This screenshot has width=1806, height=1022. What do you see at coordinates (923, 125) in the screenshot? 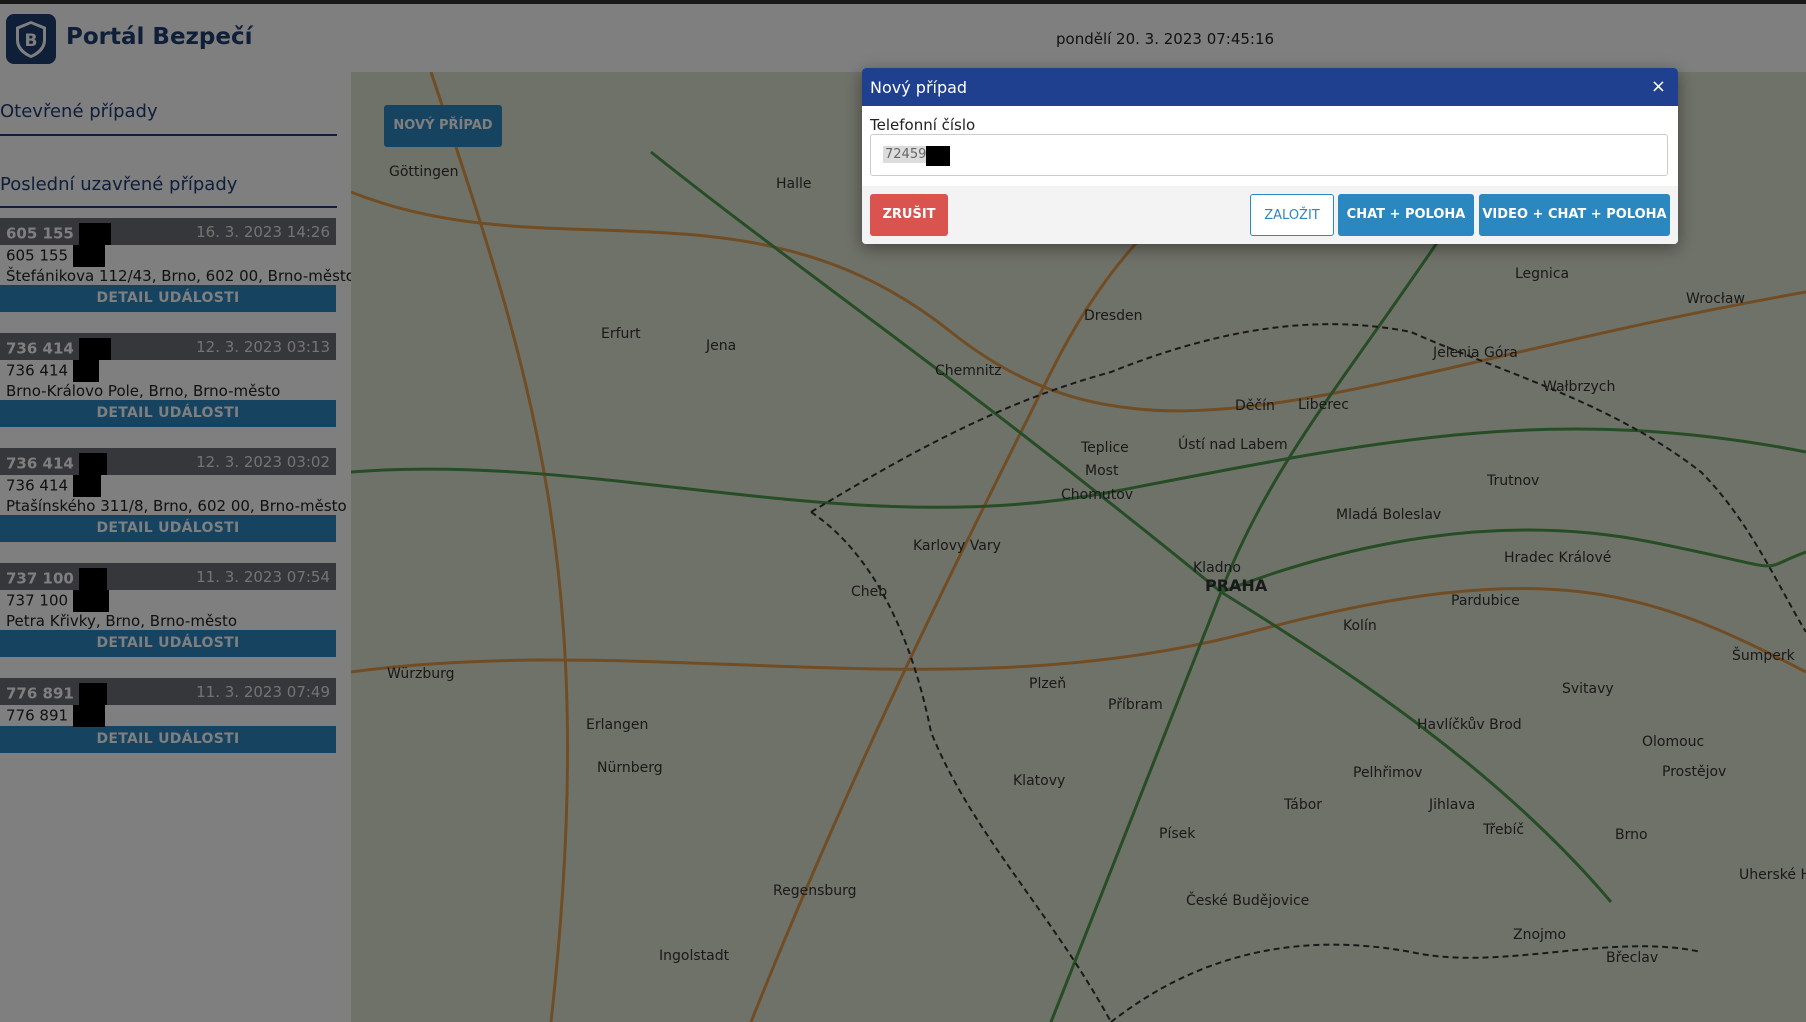
I see `phone-field-label: Telefonní číslo` at bounding box center [923, 125].